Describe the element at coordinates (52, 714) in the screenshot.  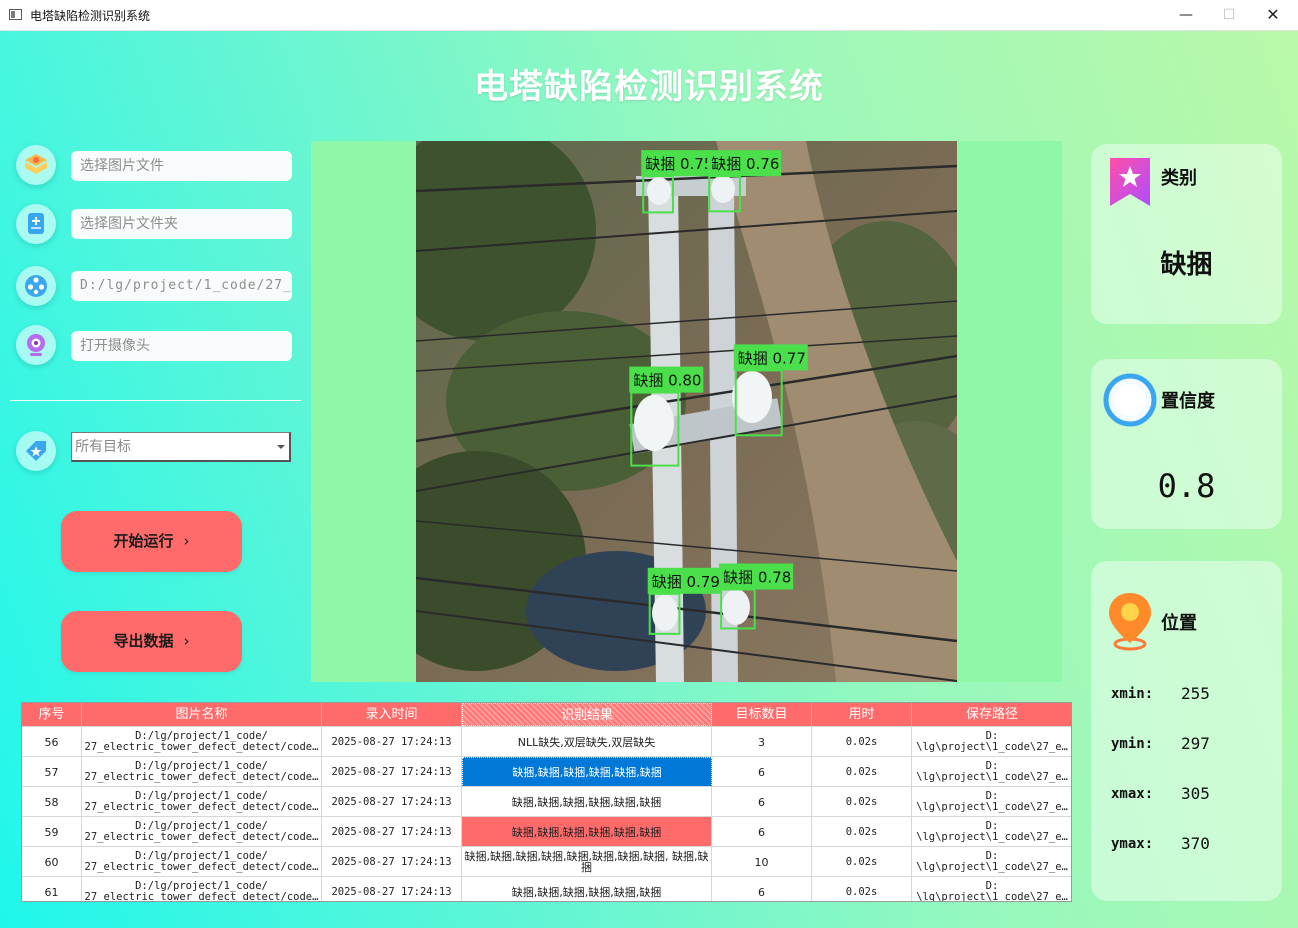
I see `column-header: 序号` at that location.